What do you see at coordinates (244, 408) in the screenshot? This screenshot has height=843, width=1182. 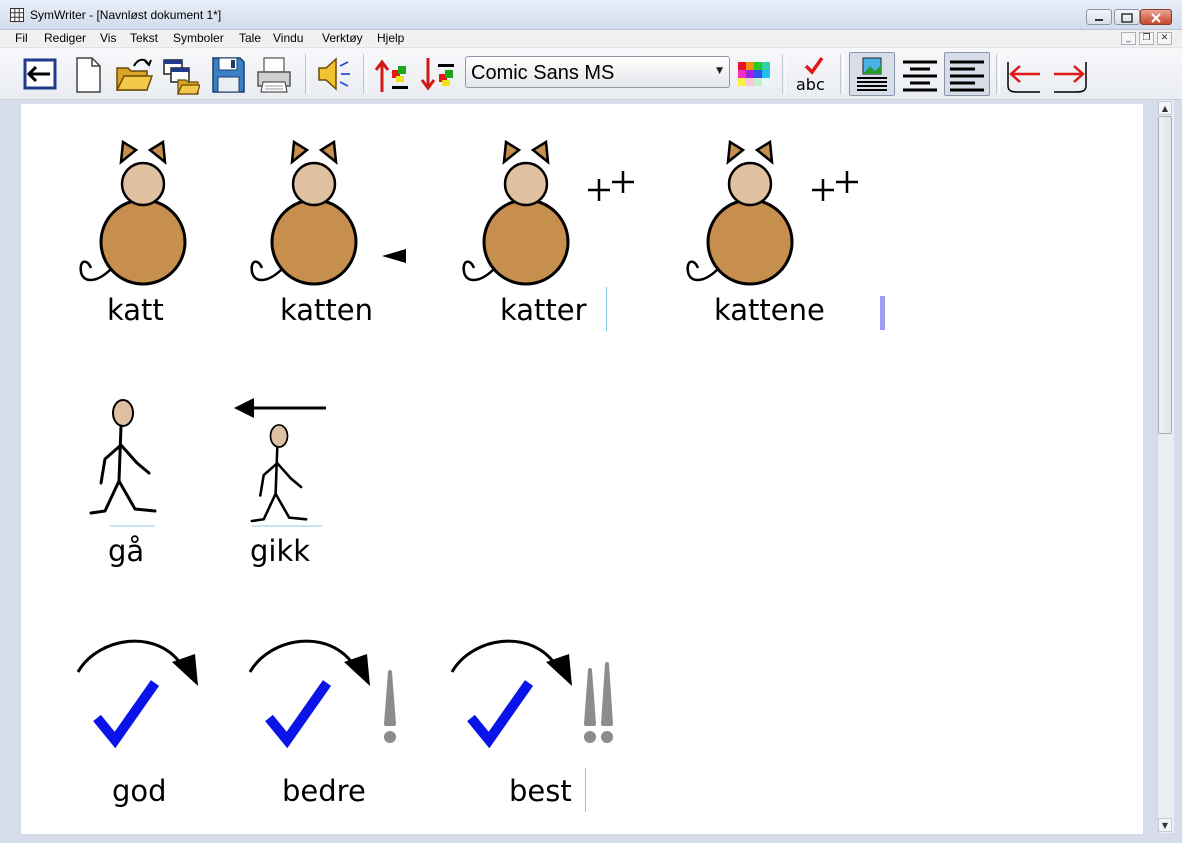 I see `arrow-head-icon` at bounding box center [244, 408].